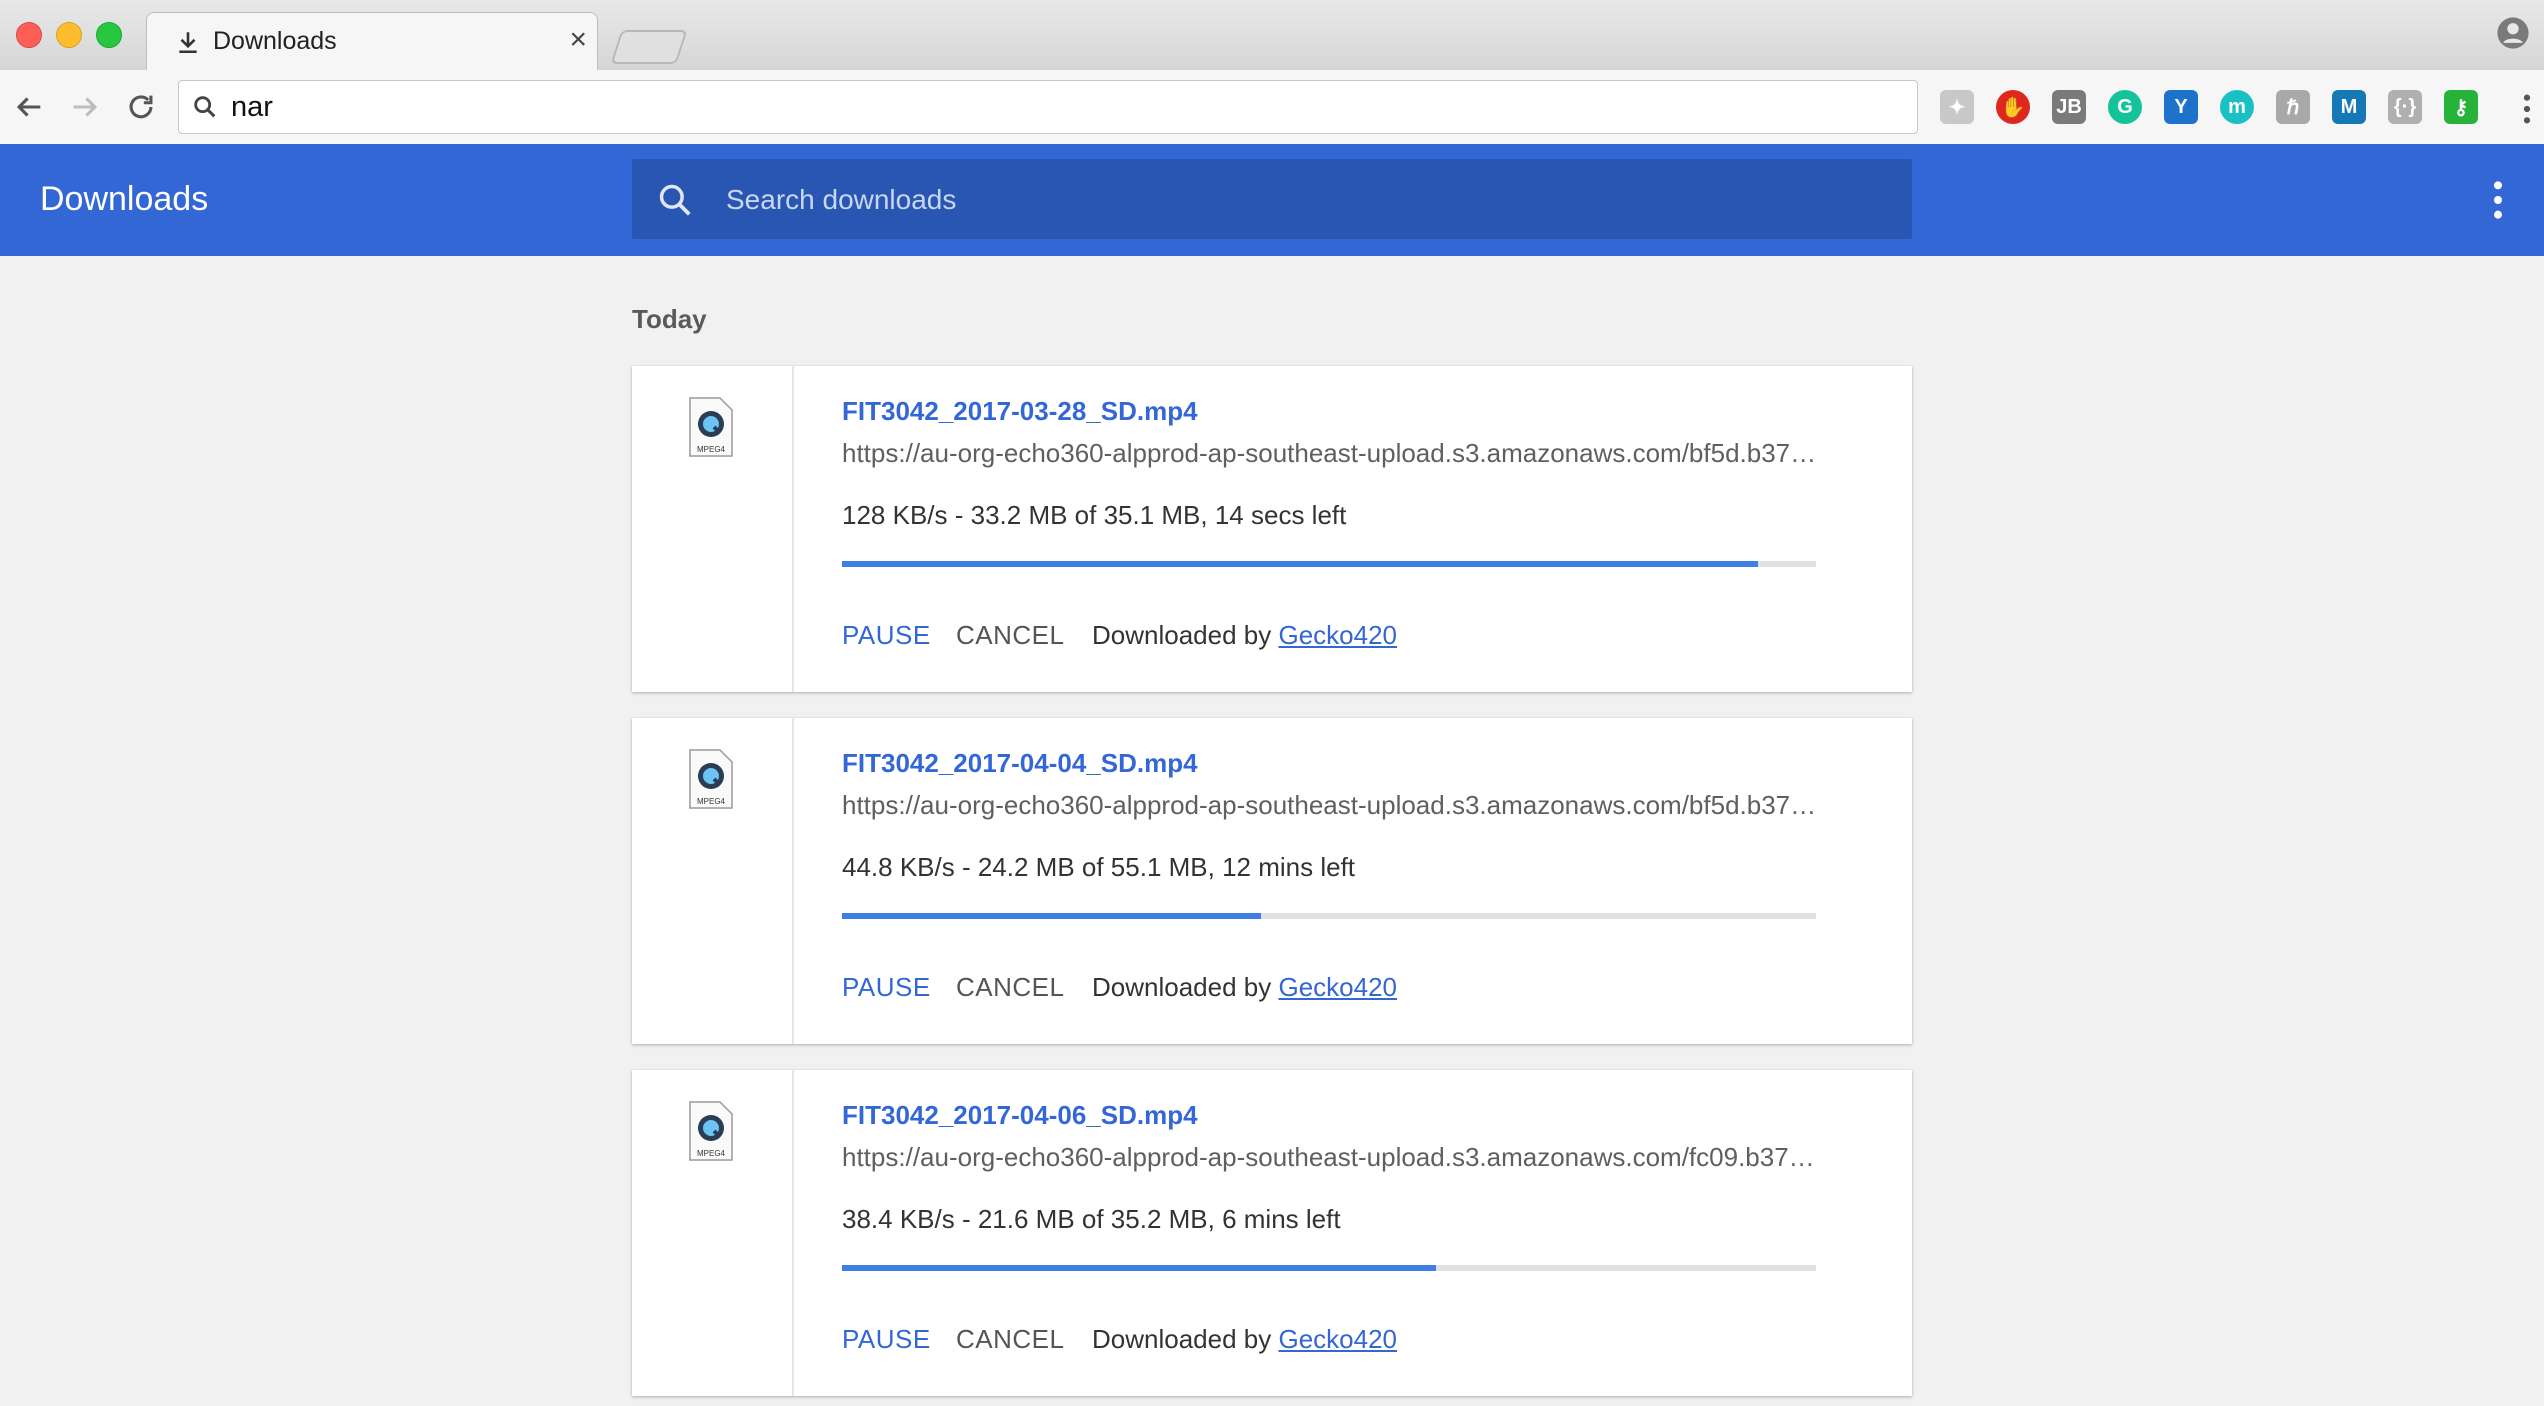  I want to click on h-ext-icon: ℏ, so click(2293, 107).